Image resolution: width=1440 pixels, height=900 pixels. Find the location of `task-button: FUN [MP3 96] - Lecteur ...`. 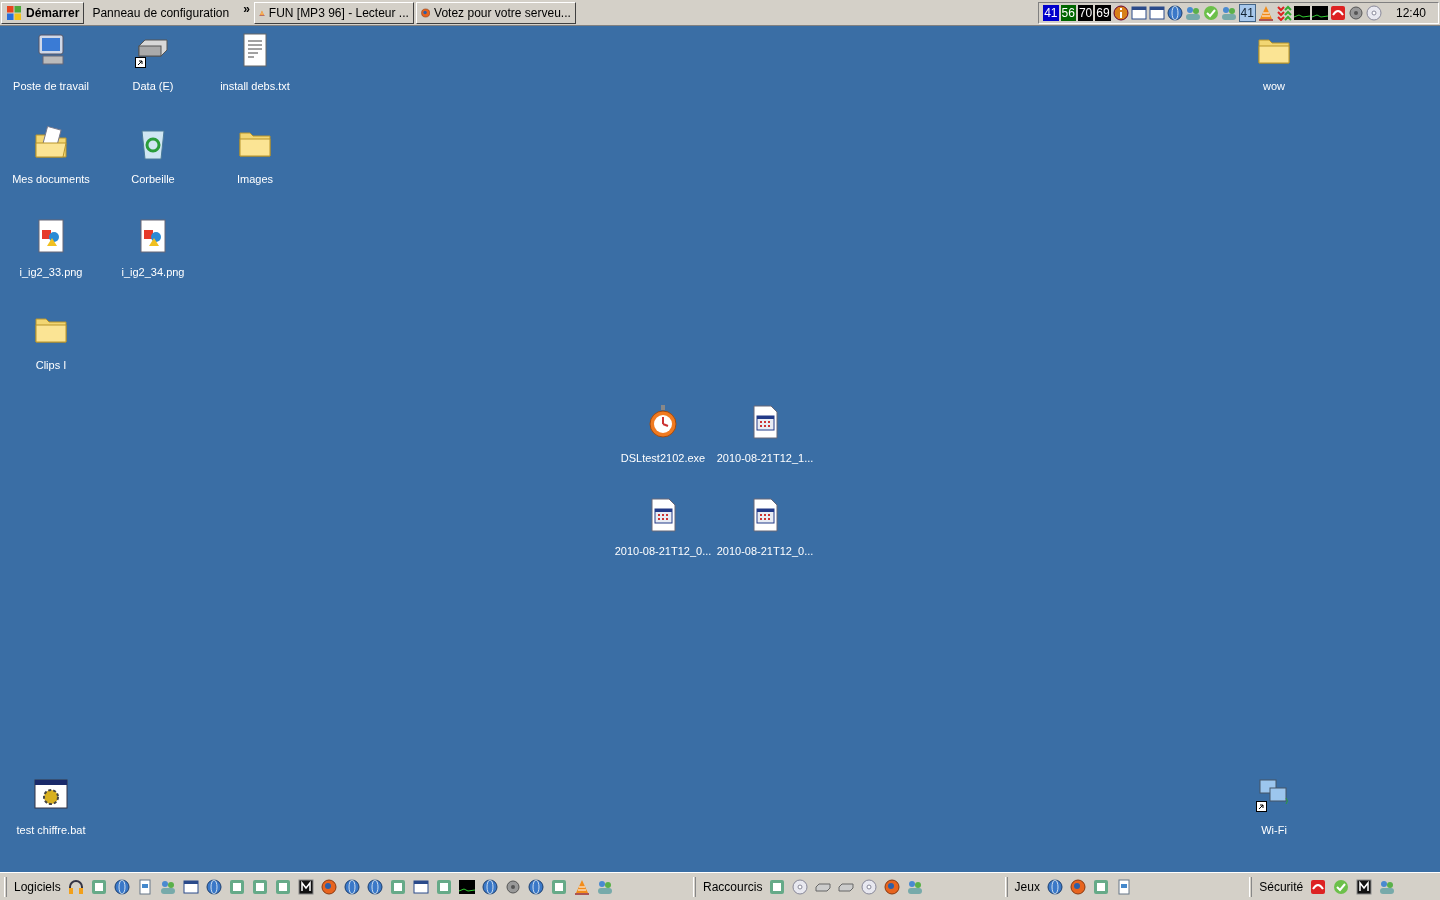

task-button: FUN [MP3 96] - Lecteur ... is located at coordinates (333, 12).